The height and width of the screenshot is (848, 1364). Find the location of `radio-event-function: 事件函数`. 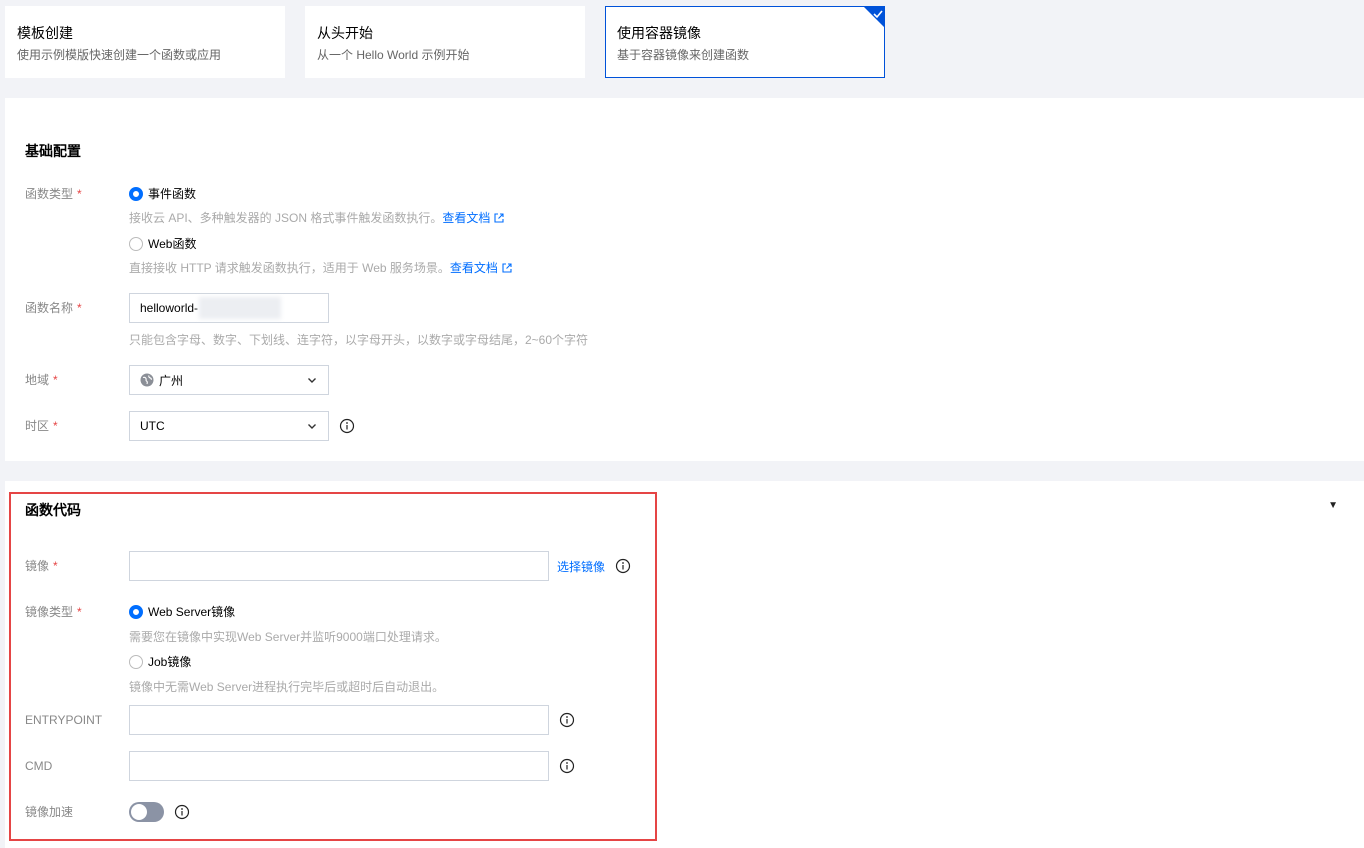

radio-event-function: 事件函数 is located at coordinates (162, 193).